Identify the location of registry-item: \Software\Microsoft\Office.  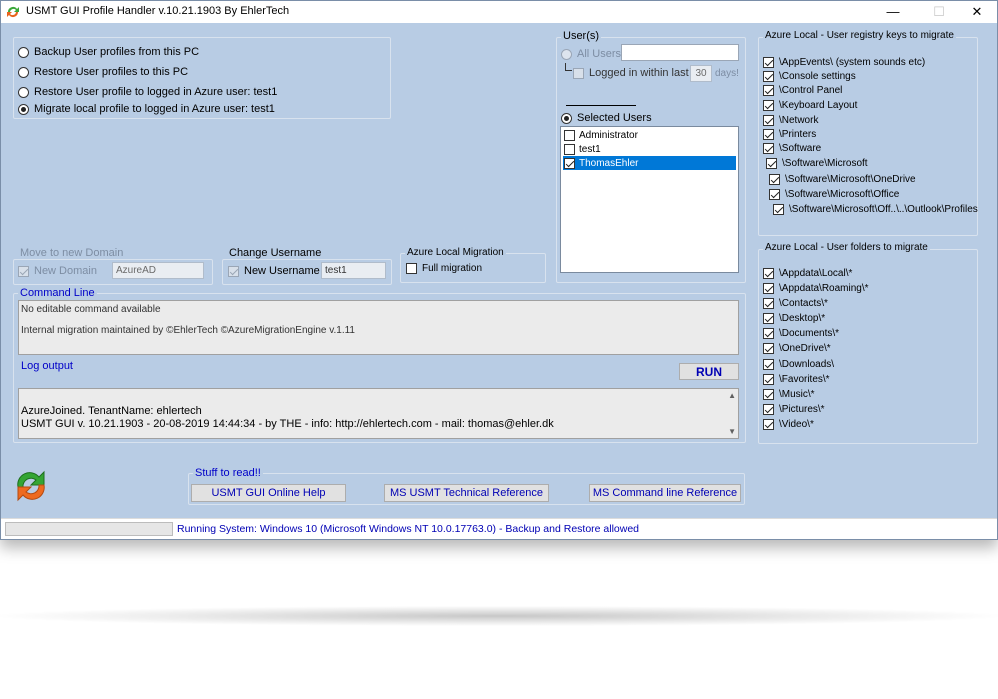
(834, 194).